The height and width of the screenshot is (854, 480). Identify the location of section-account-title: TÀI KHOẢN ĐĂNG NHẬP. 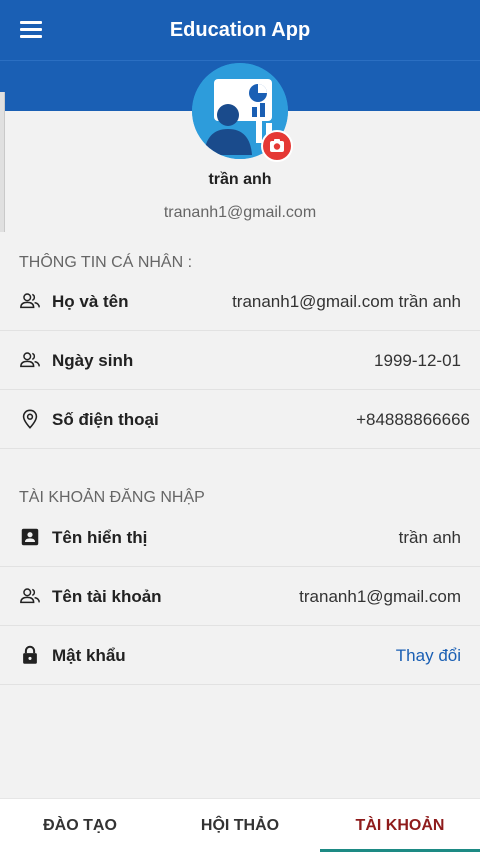
(112, 497).